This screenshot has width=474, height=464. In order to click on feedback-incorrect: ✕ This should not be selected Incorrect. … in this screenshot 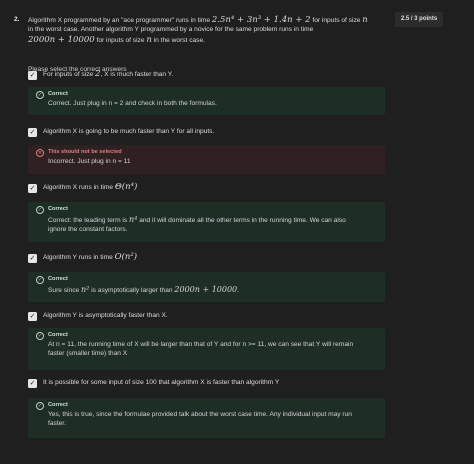, I will do `click(206, 159)`.